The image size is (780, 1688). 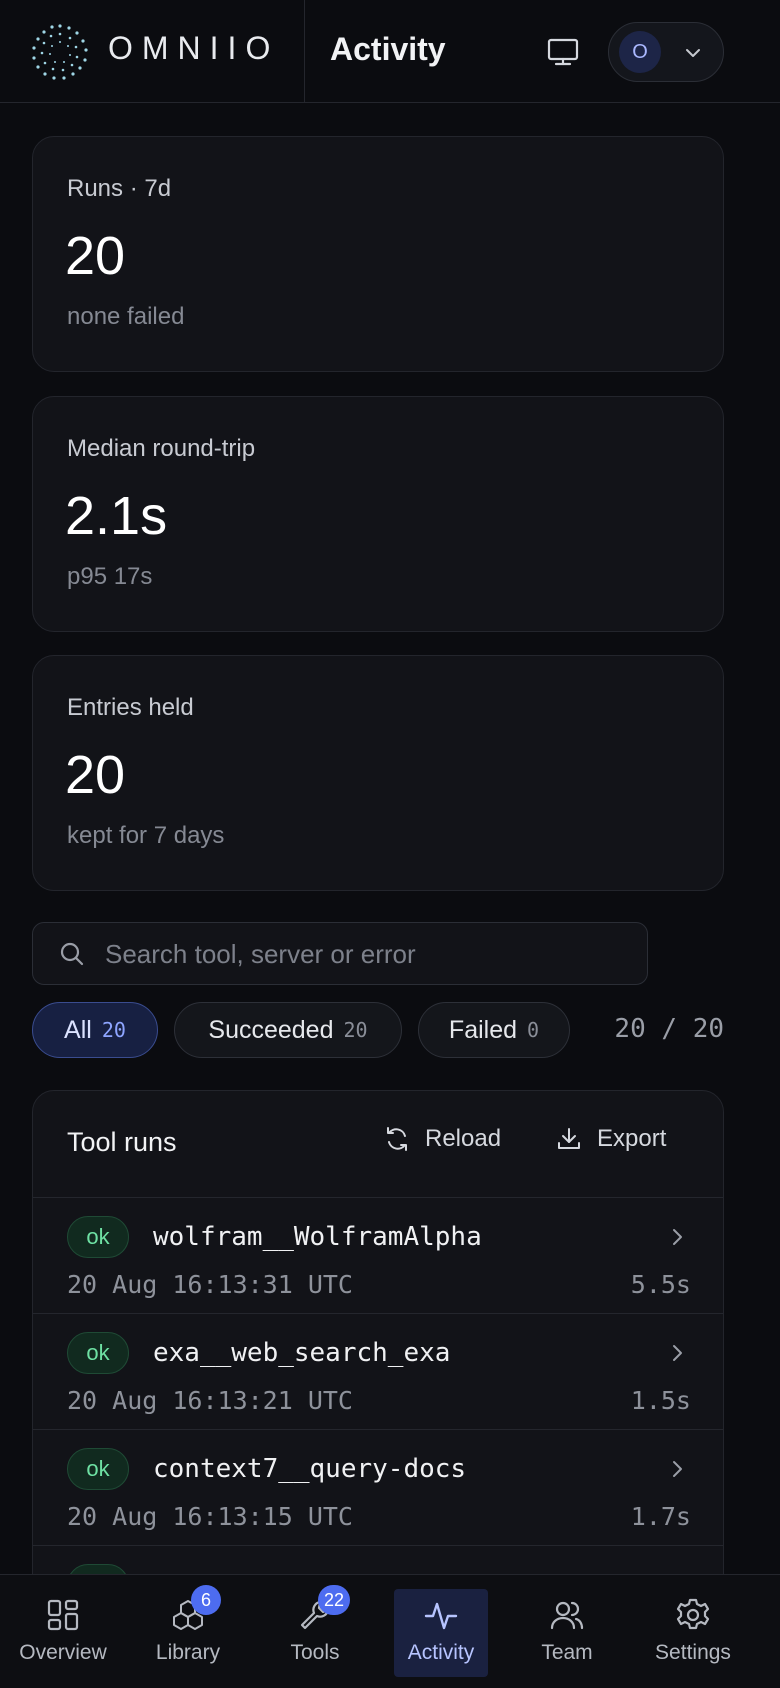 I want to click on run-duration: 1.5s, so click(x=660, y=1400).